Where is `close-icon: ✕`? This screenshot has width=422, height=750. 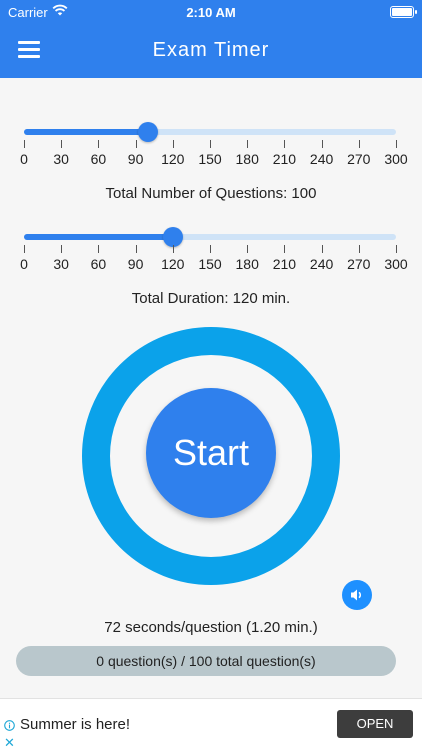 close-icon: ✕ is located at coordinates (9, 742).